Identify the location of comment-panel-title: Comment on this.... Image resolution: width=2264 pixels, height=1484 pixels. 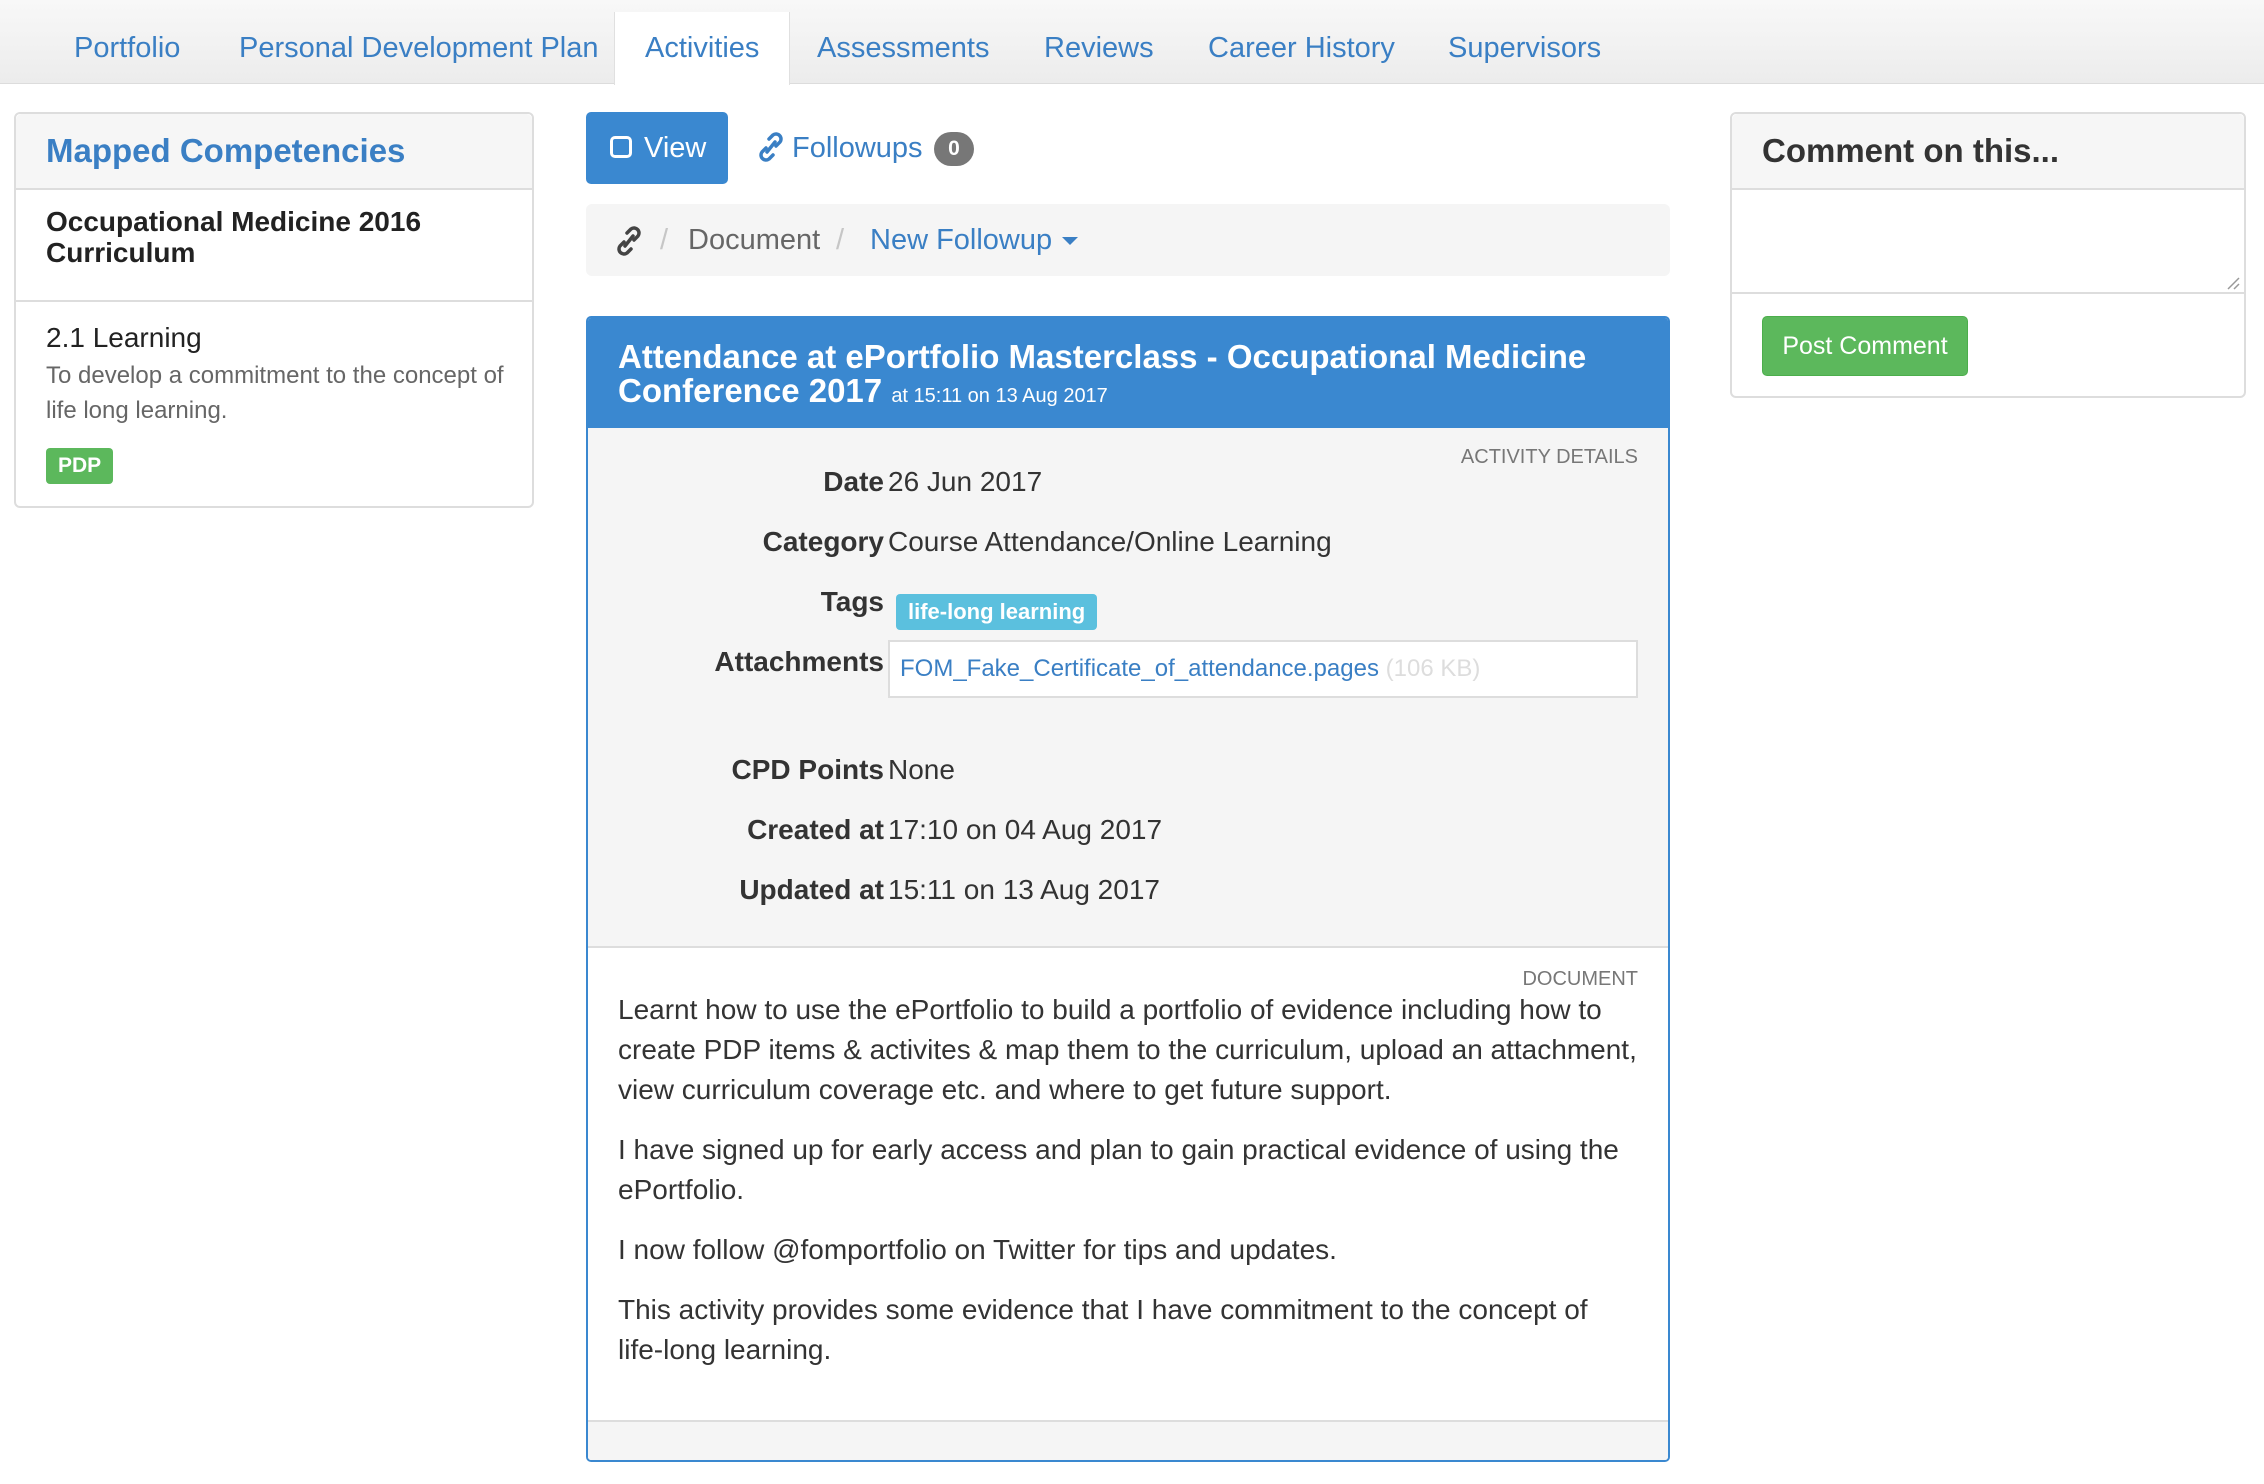
(1910, 150).